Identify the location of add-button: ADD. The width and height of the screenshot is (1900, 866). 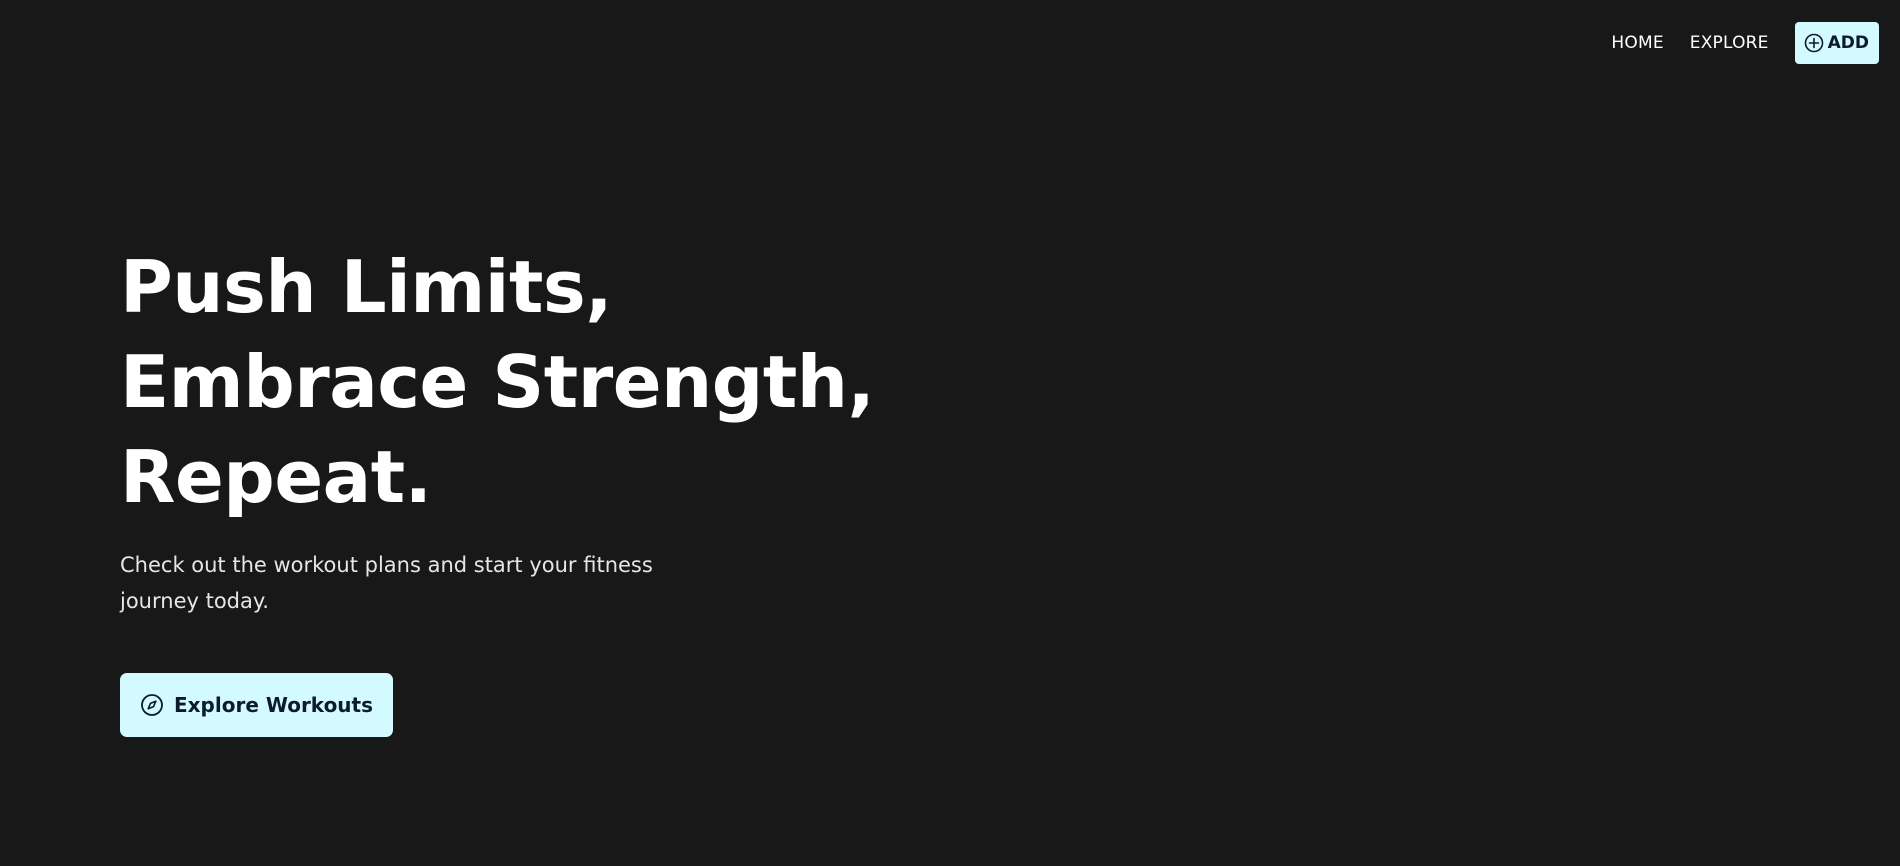
(1836, 43).